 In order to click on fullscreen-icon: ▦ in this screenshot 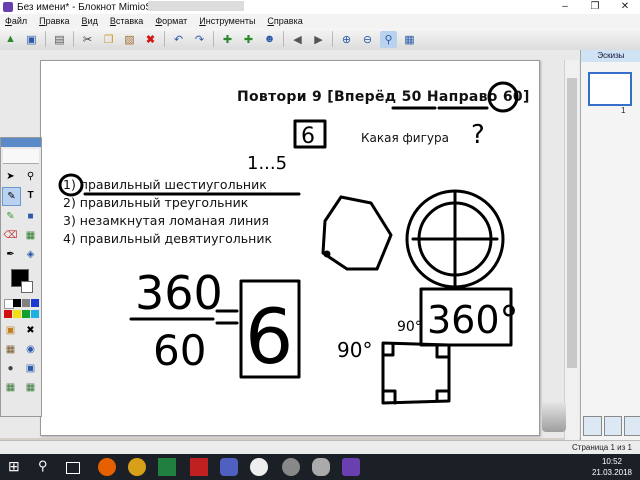, I will do `click(409, 39)`.